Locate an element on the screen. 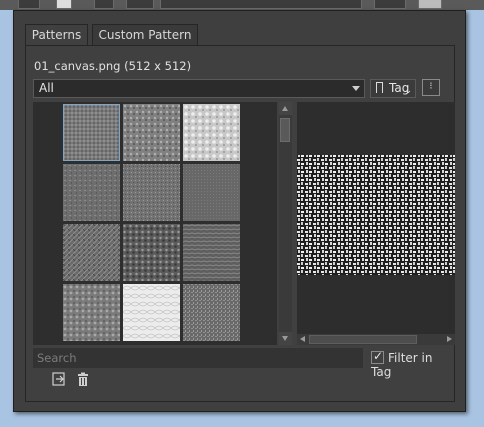 The width and height of the screenshot is (484, 427). toolbar-field is located at coordinates (261, 4).